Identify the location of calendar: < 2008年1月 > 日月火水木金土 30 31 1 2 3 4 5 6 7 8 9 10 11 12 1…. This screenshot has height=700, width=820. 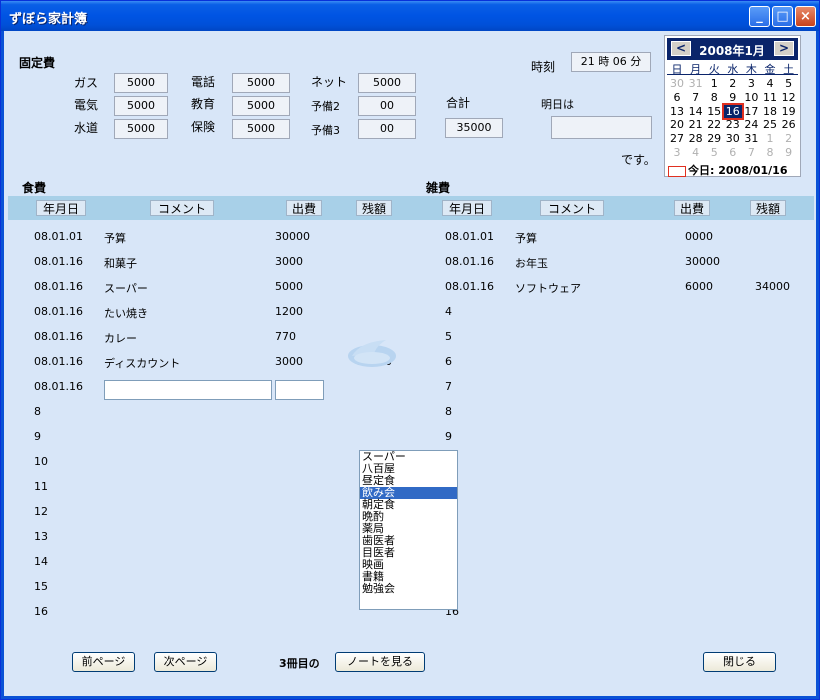
(732, 106).